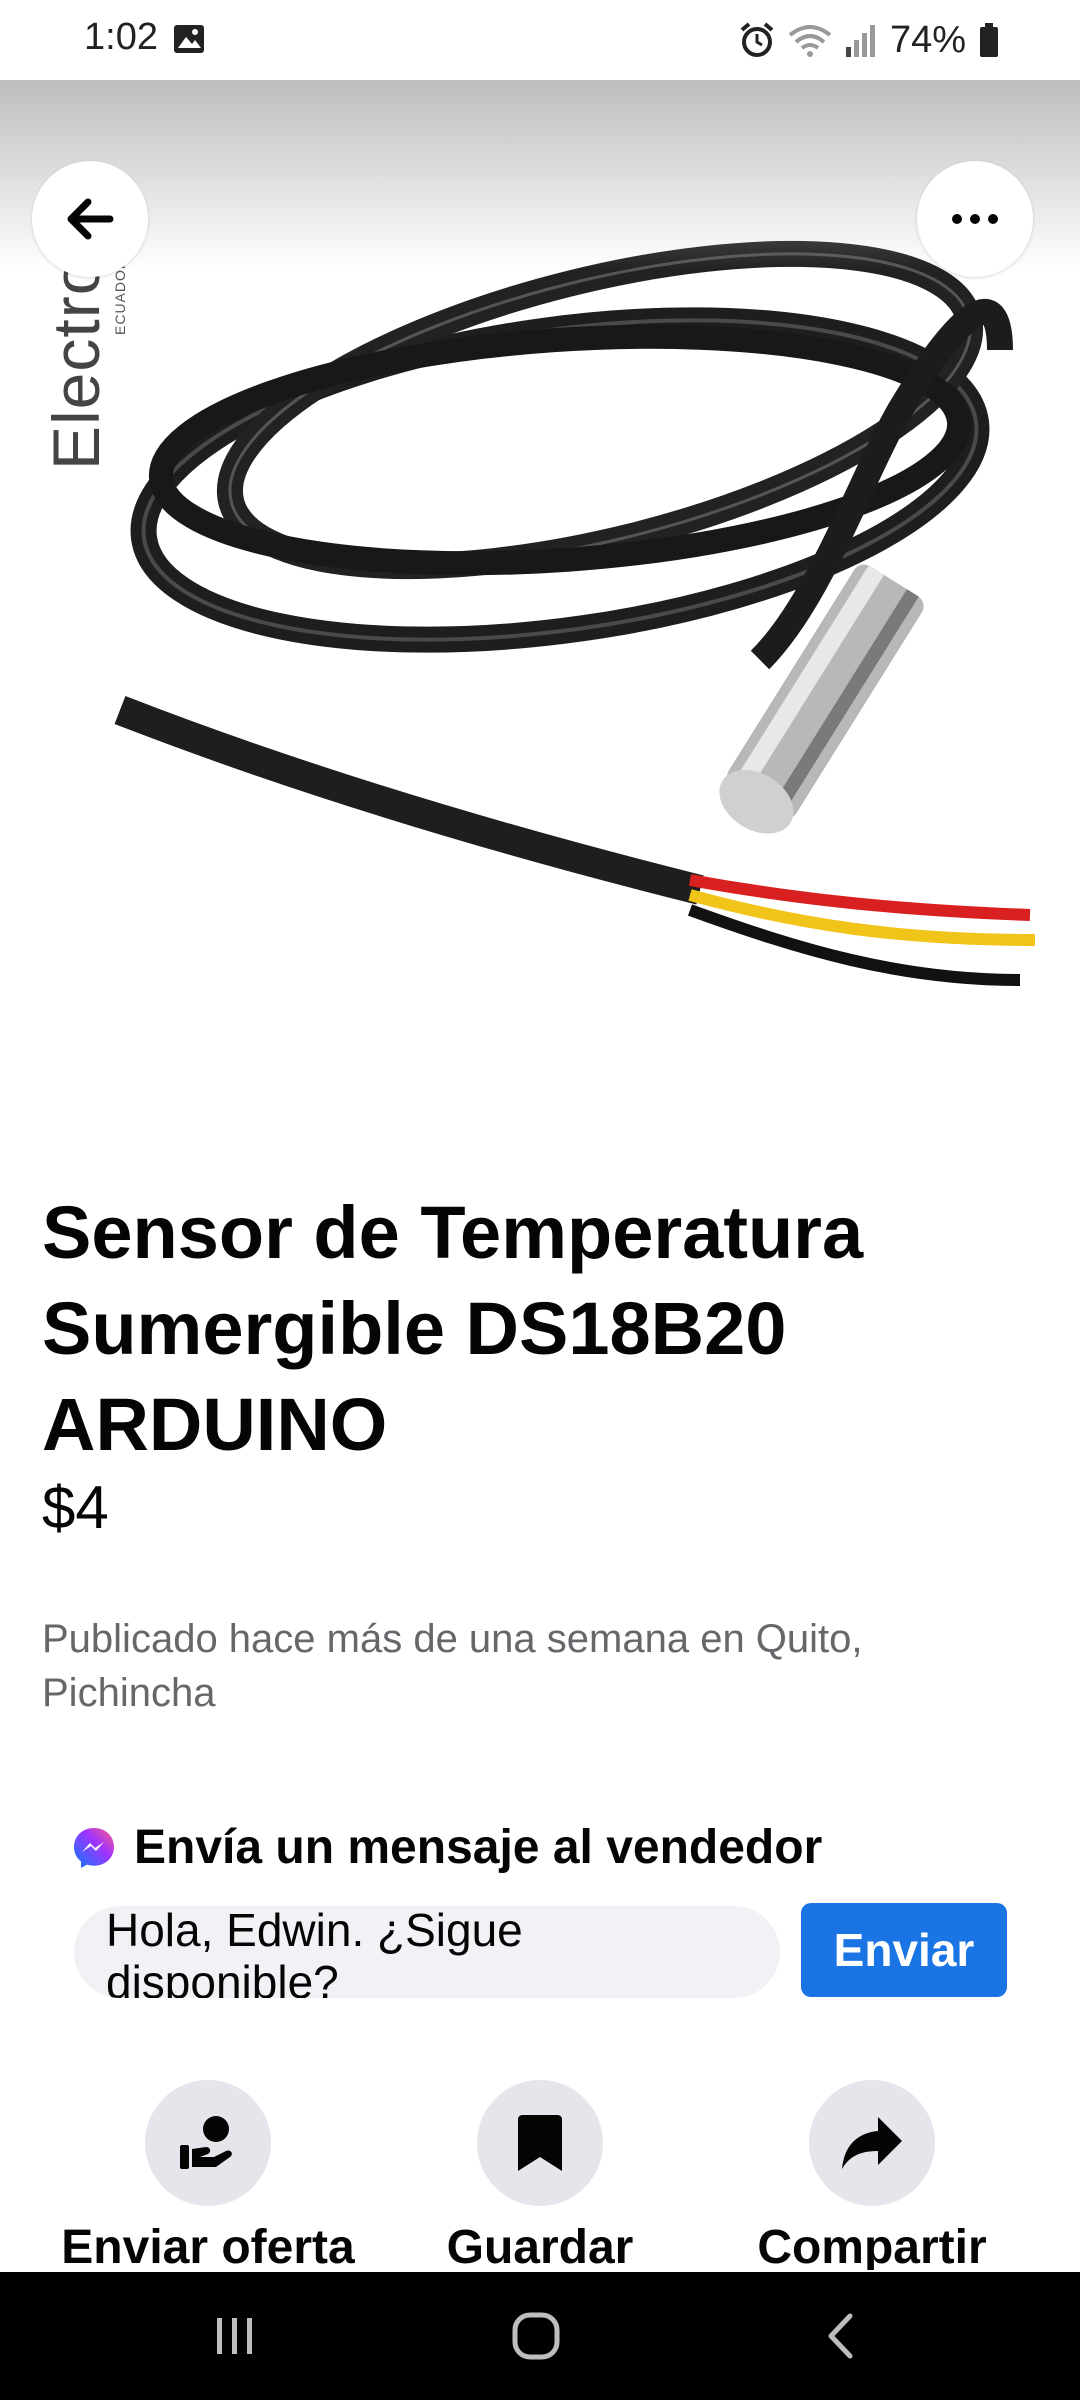  I want to click on send-button: Enviar, so click(904, 1950).